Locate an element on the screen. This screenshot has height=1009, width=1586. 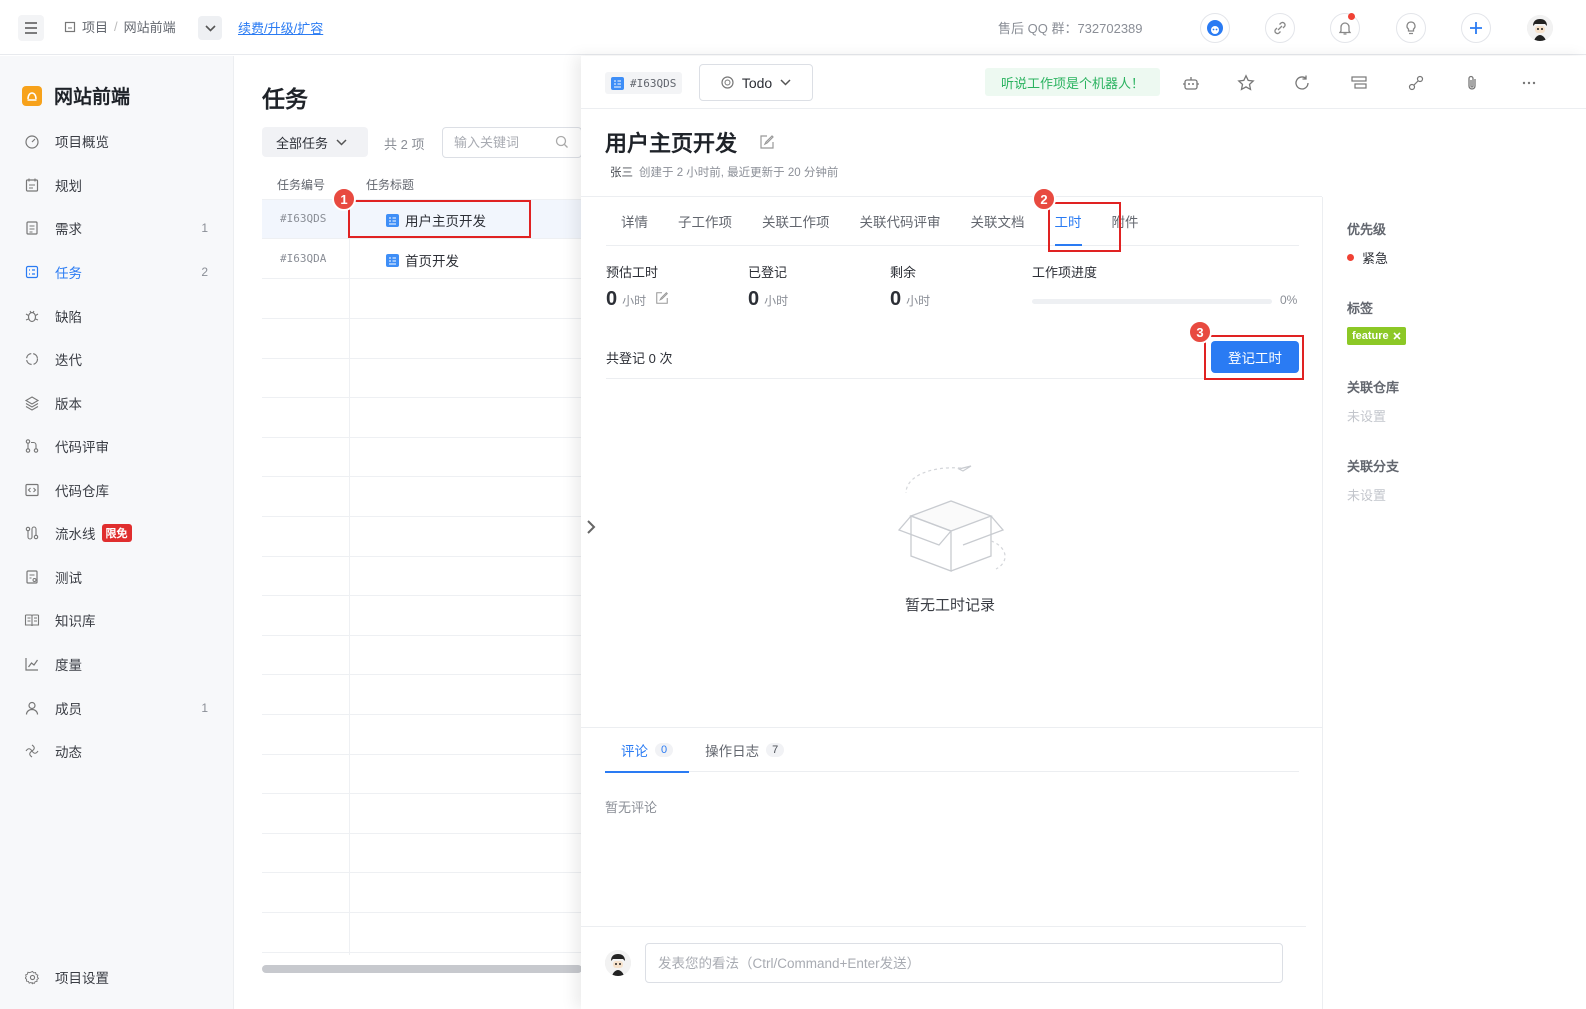
sidebar-item-book: 知识库 is located at coordinates (117, 620).